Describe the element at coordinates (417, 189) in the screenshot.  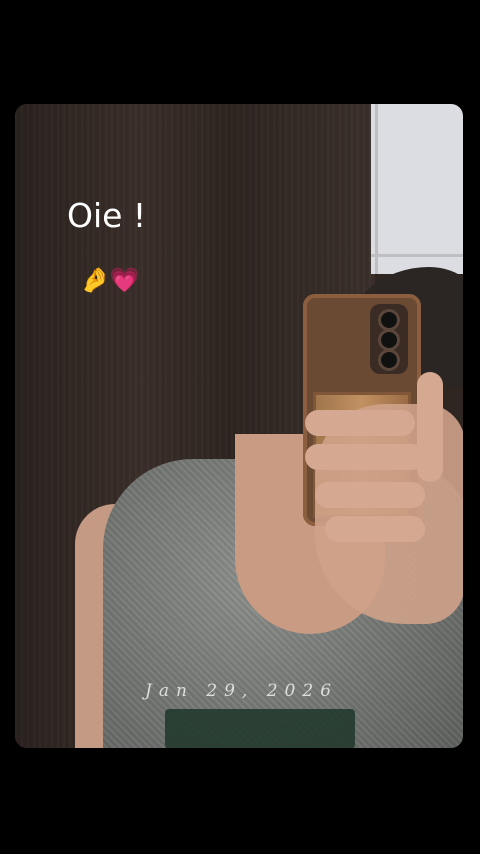
I see `wall-tile` at that location.